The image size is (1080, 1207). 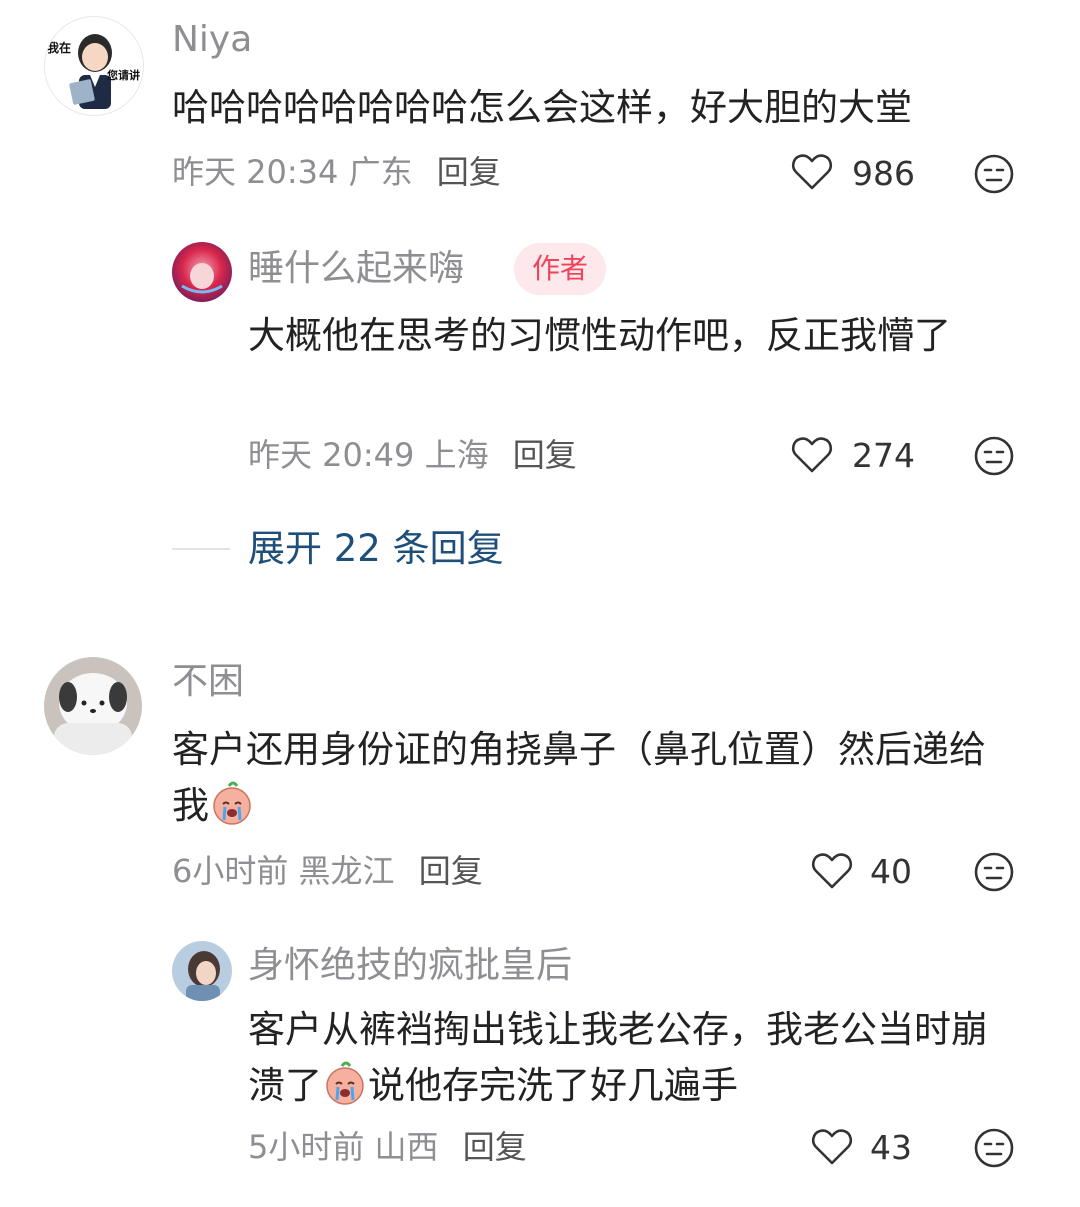 I want to click on expand-replies-link: 展开 22 条回复, so click(x=376, y=549).